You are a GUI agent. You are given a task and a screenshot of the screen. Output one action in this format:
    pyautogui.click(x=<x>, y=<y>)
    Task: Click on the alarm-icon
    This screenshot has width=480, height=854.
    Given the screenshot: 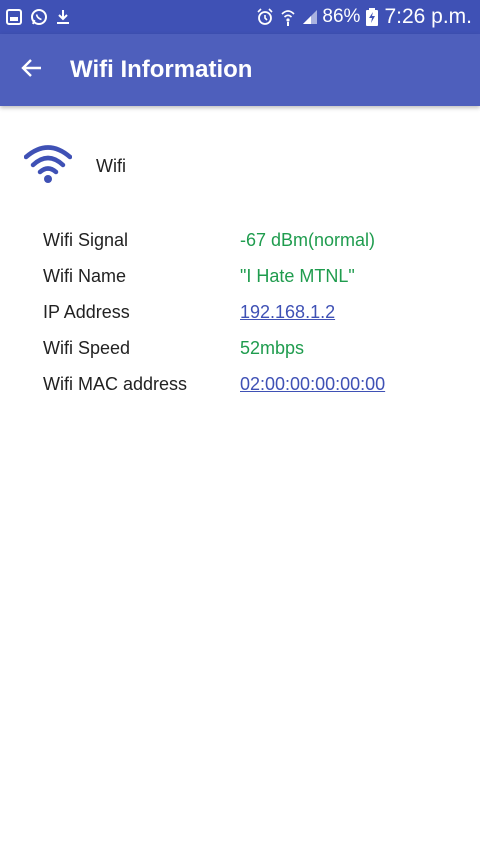 What is the action you would take?
    pyautogui.click(x=265, y=17)
    